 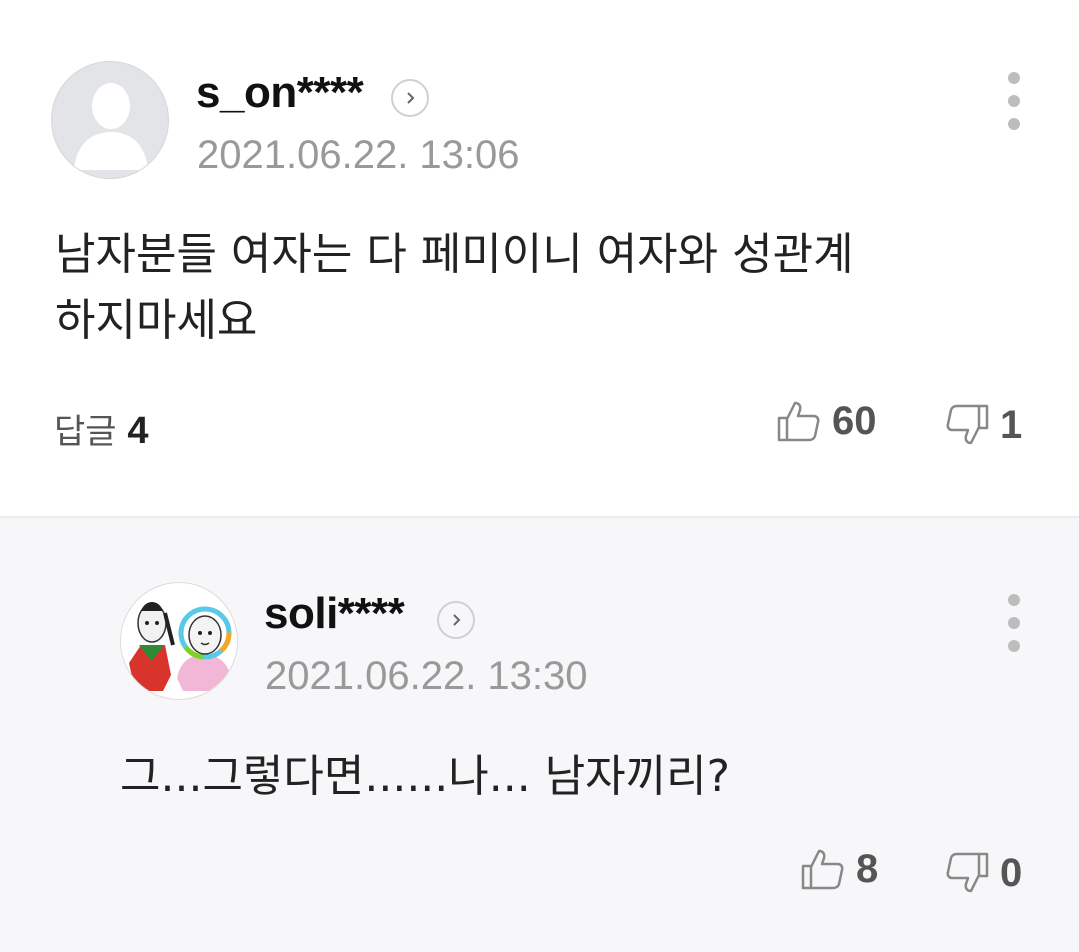 I want to click on dislike-count: 1, so click(x=1011, y=424).